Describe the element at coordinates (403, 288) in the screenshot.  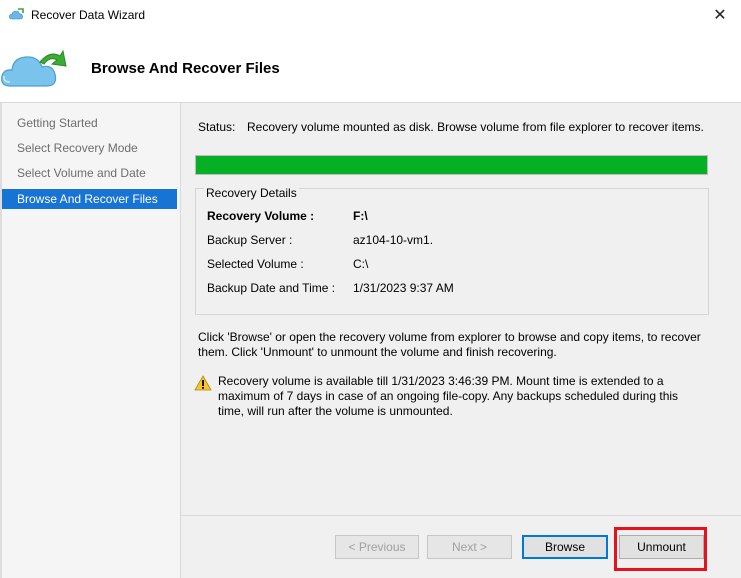
I see `backup-date-value: 1/31/2023 9:37 AM` at that location.